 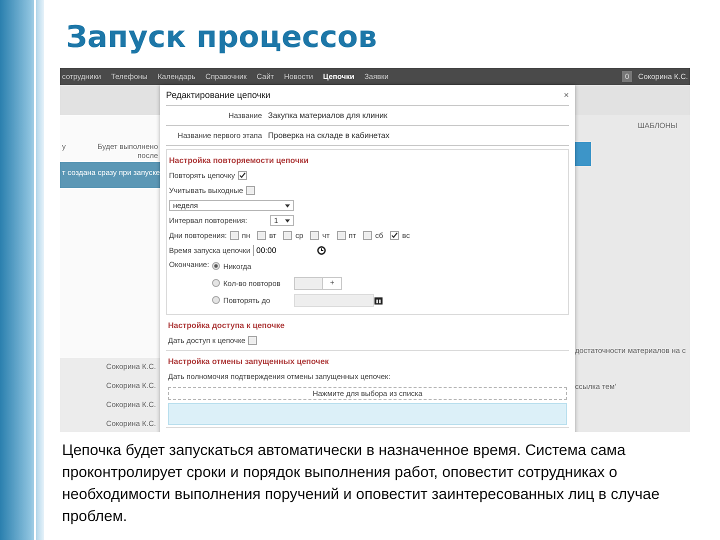 What do you see at coordinates (361, 484) in the screenshot?
I see `slide-caption: Цепочка будет запускаться автоматически в назначенное время. Система сама проконтролирует сроки и порядок выполнения работ, оповестит сотрудниках о необходимости выполнения поручений и оповестит заинтересованных лиц в случае проблем.` at bounding box center [361, 484].